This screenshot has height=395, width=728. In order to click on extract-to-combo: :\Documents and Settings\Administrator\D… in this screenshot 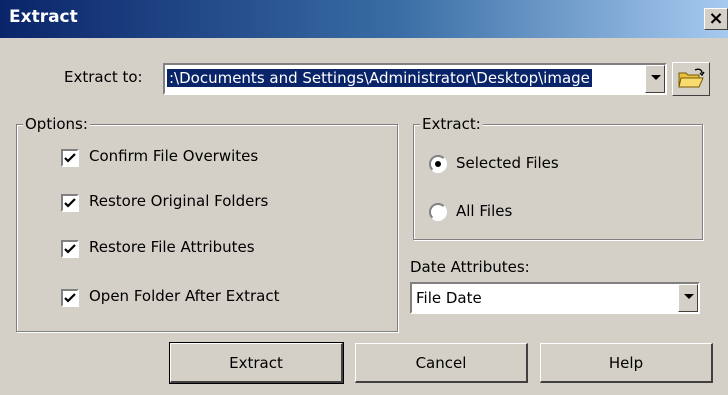, I will do `click(415, 79)`.